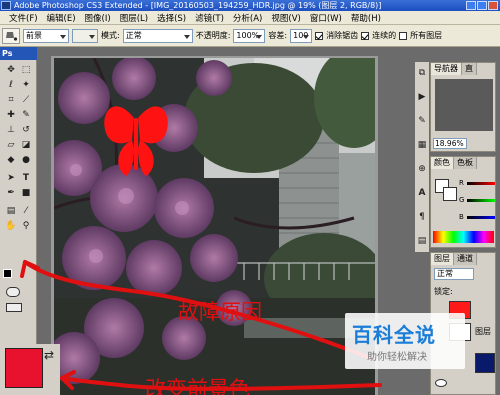  Describe the element at coordinates (397, 357) in the screenshot. I see `watermark-subtitle: 助你轻松解决` at that location.